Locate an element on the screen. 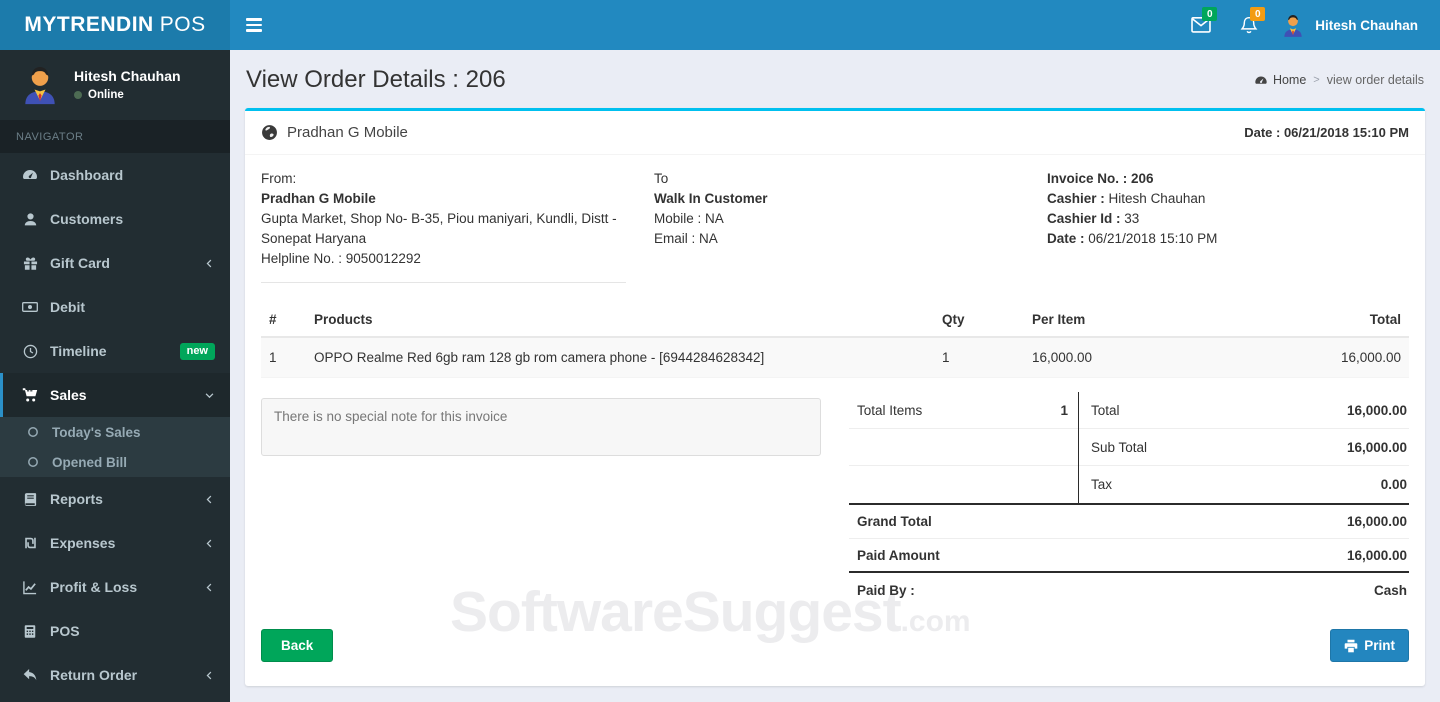 This screenshot has height=702, width=1440. row-sno: 1 is located at coordinates (283, 357).